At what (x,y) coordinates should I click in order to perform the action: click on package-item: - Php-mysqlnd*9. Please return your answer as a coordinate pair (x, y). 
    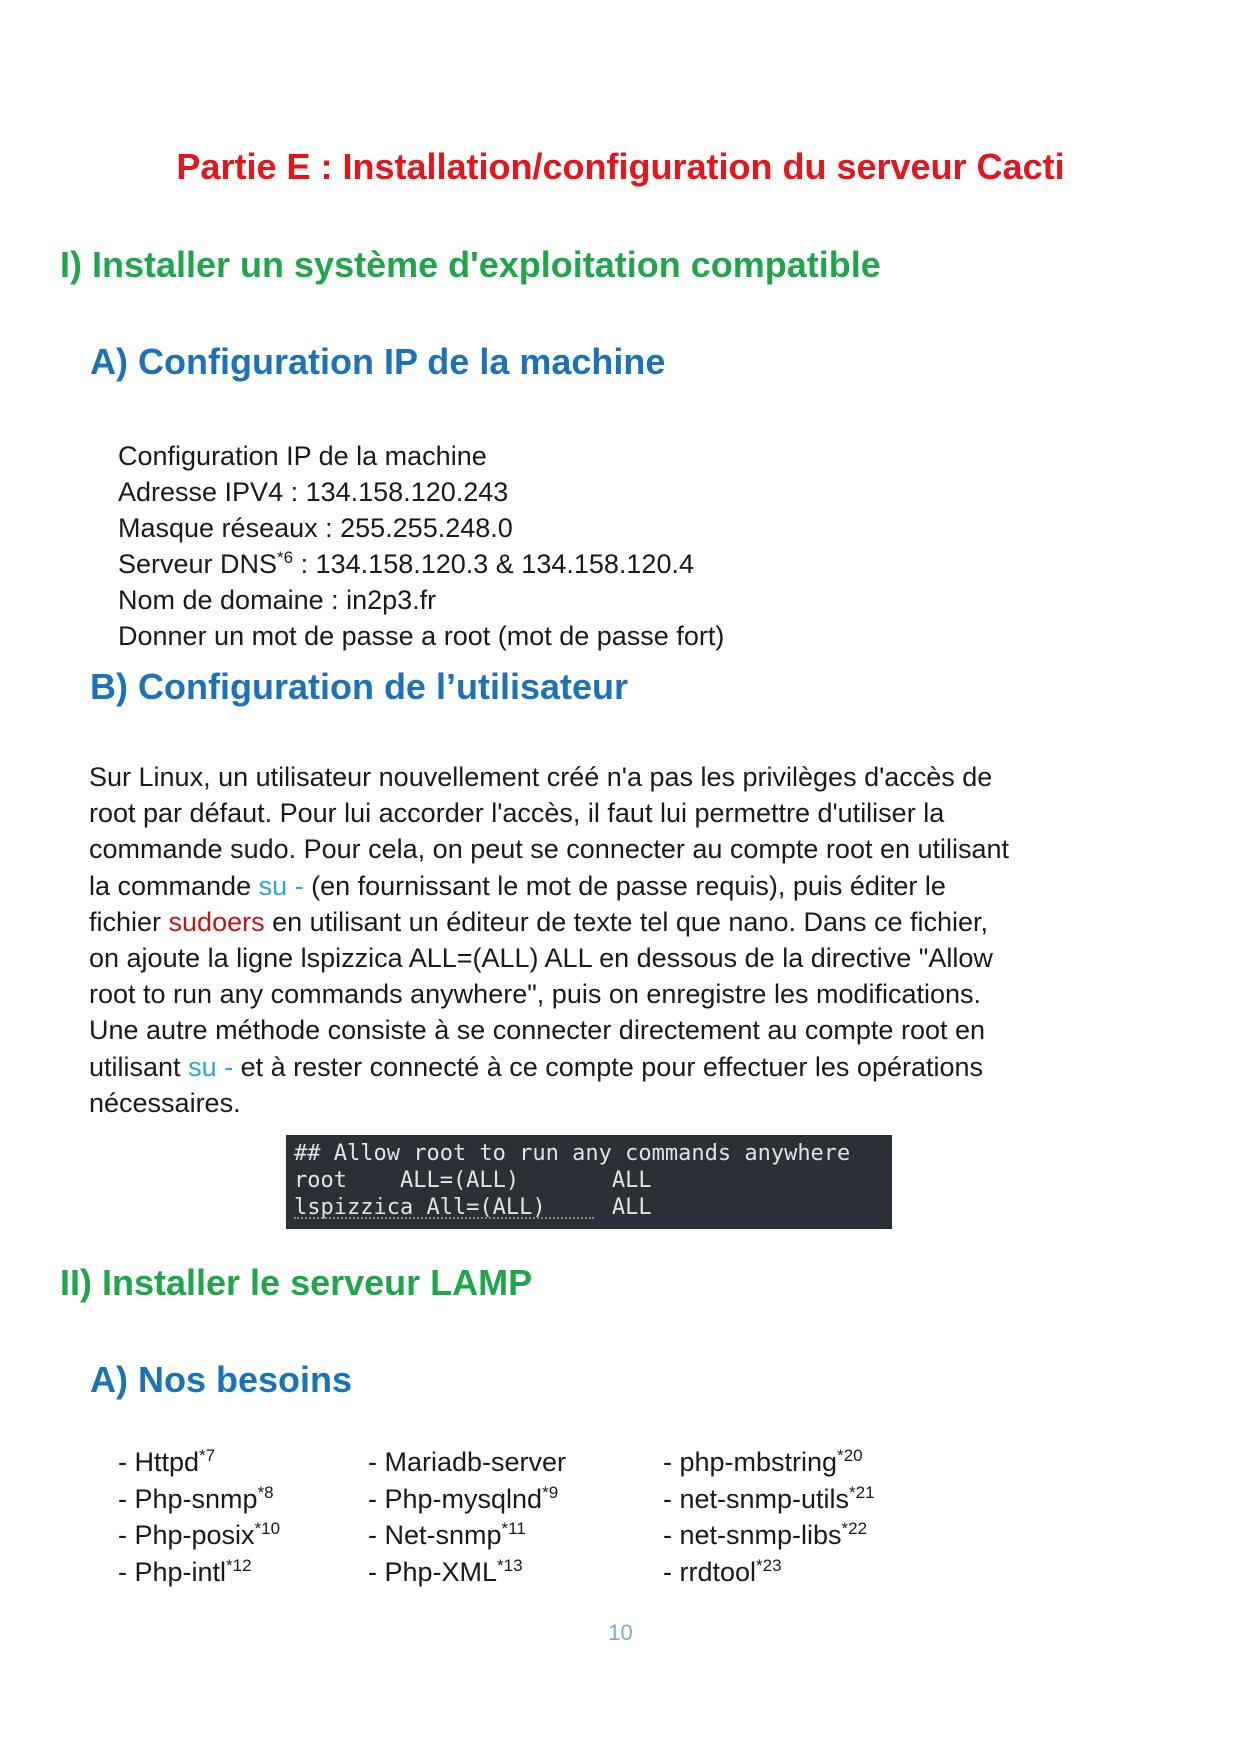
    Looking at the image, I should click on (467, 1499).